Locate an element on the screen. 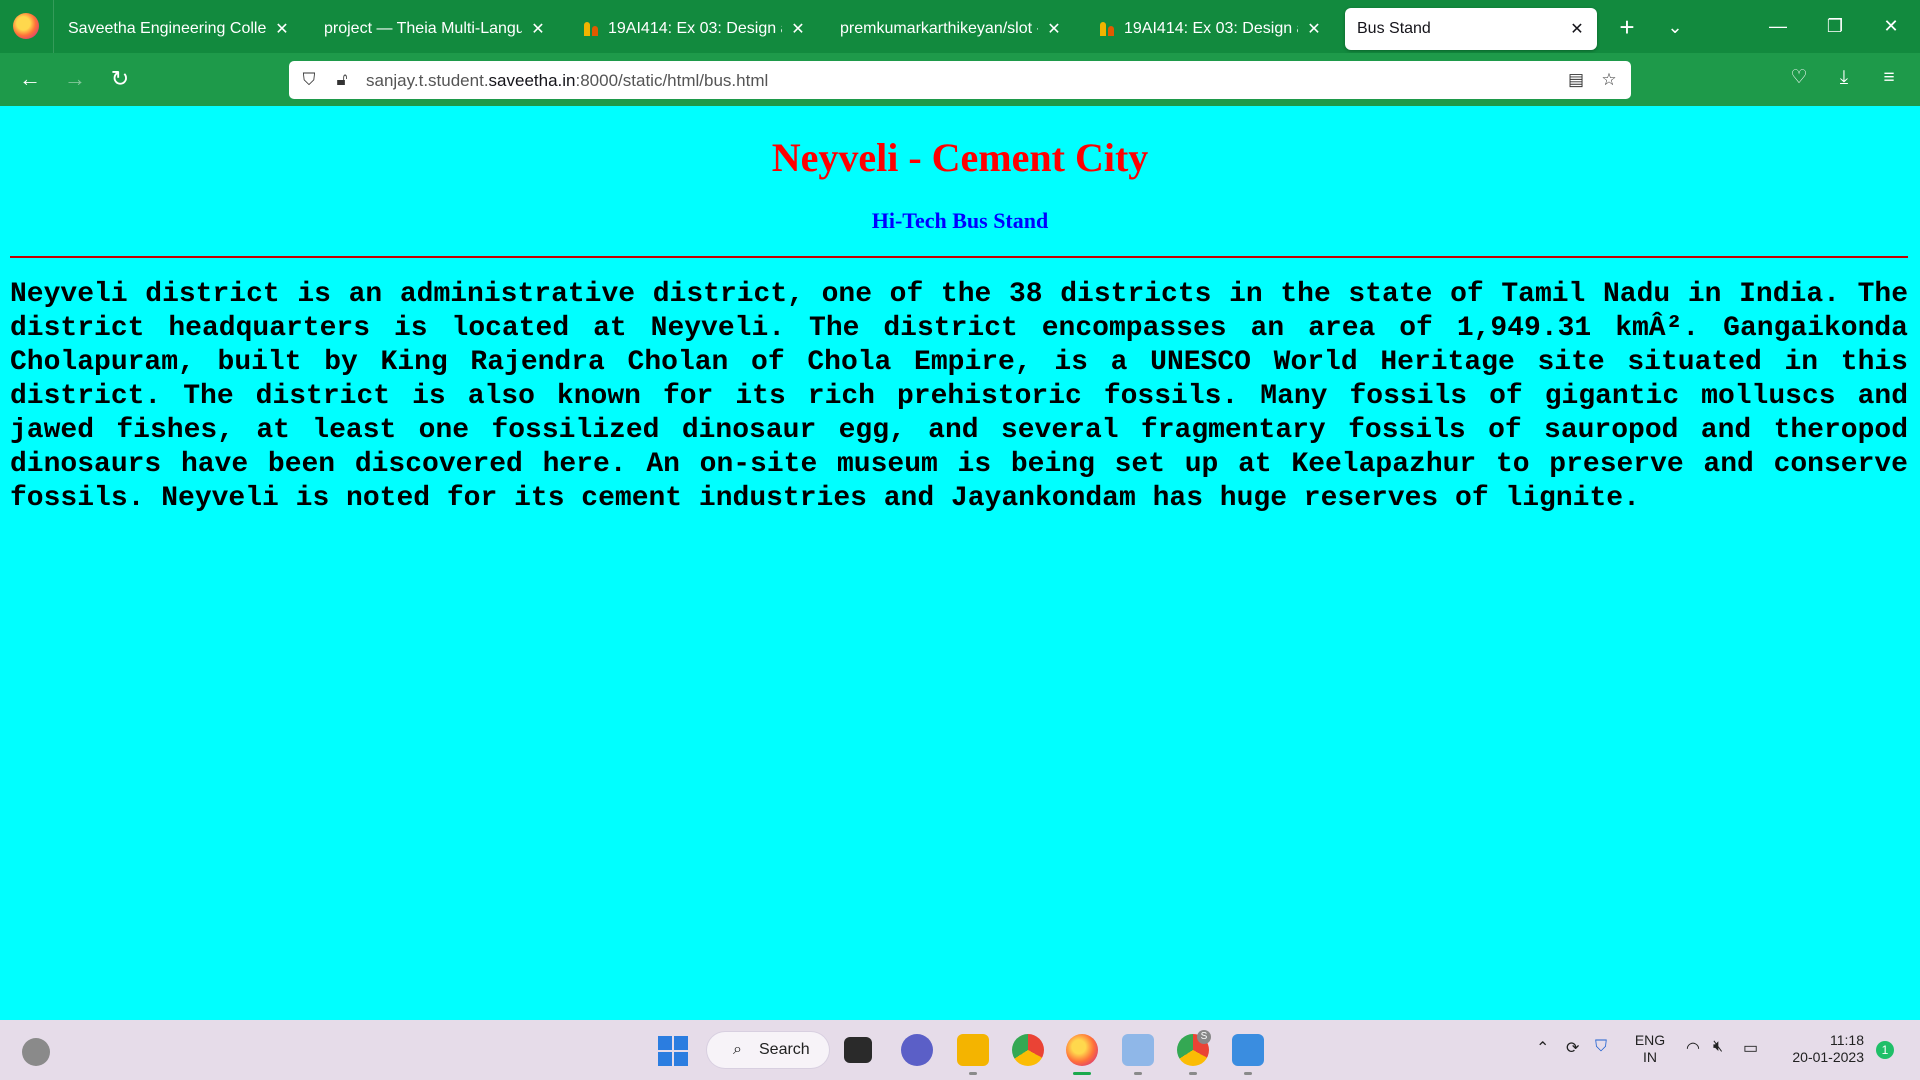 This screenshot has width=1920, height=1080. tab-saveetha: Saveetha Engineering College ✕ is located at coordinates (179, 29).